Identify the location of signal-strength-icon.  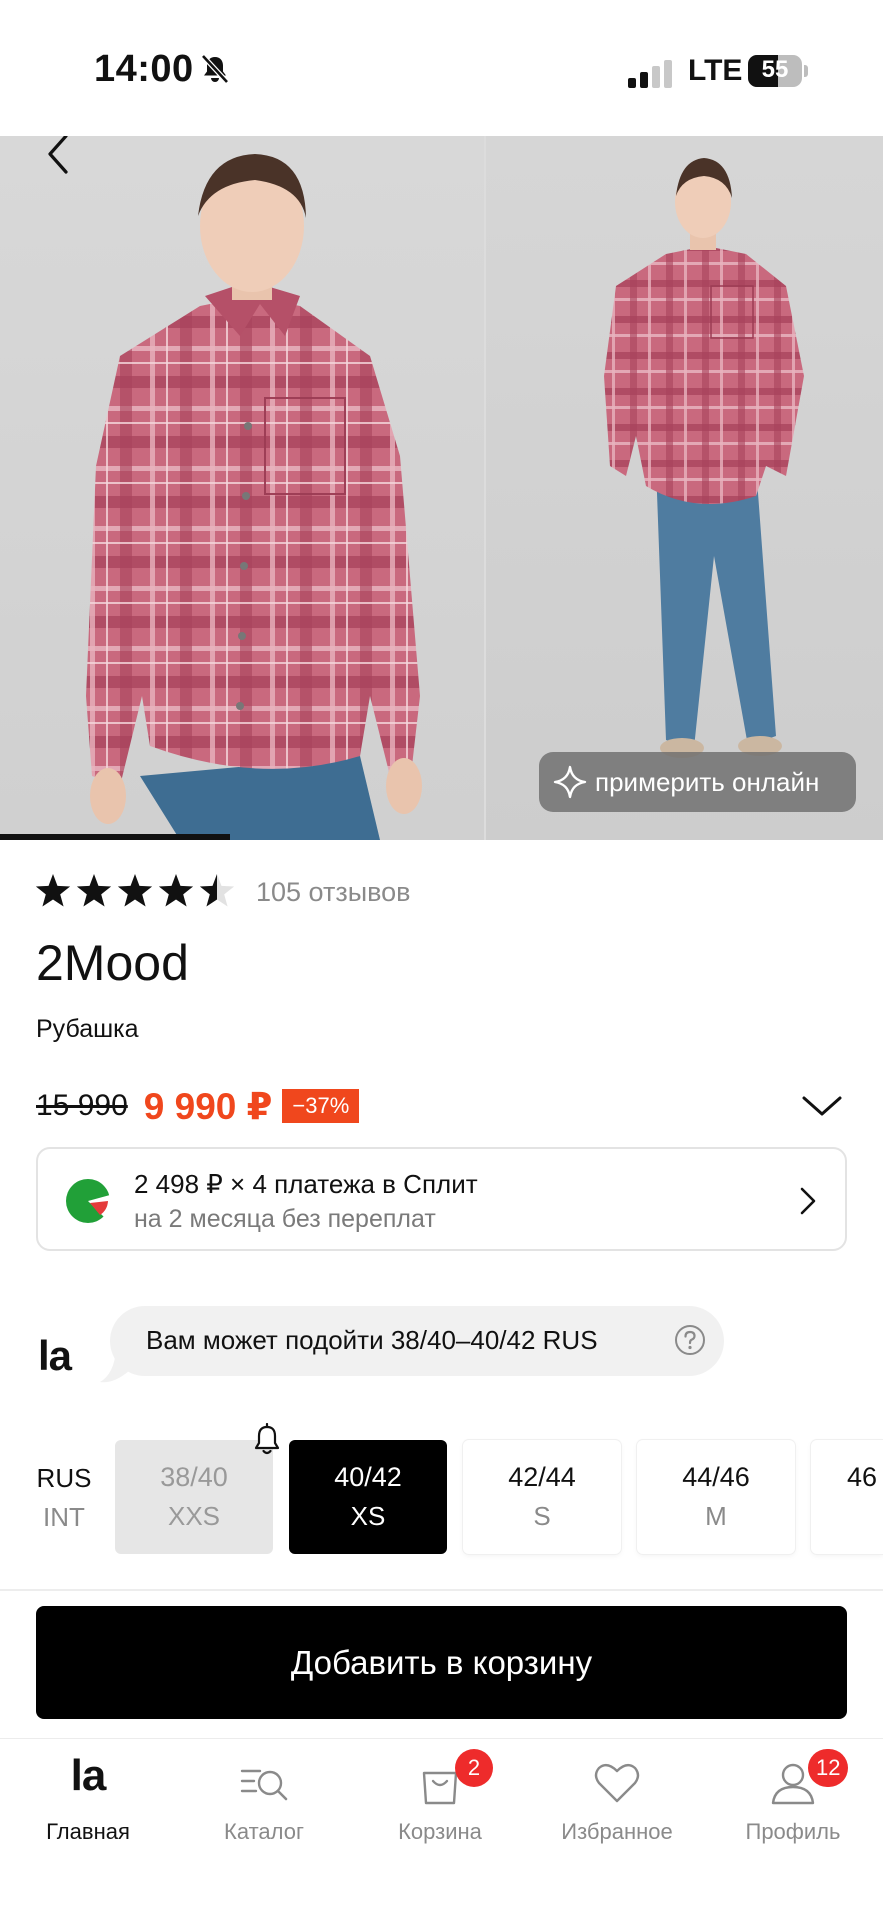
(650, 73).